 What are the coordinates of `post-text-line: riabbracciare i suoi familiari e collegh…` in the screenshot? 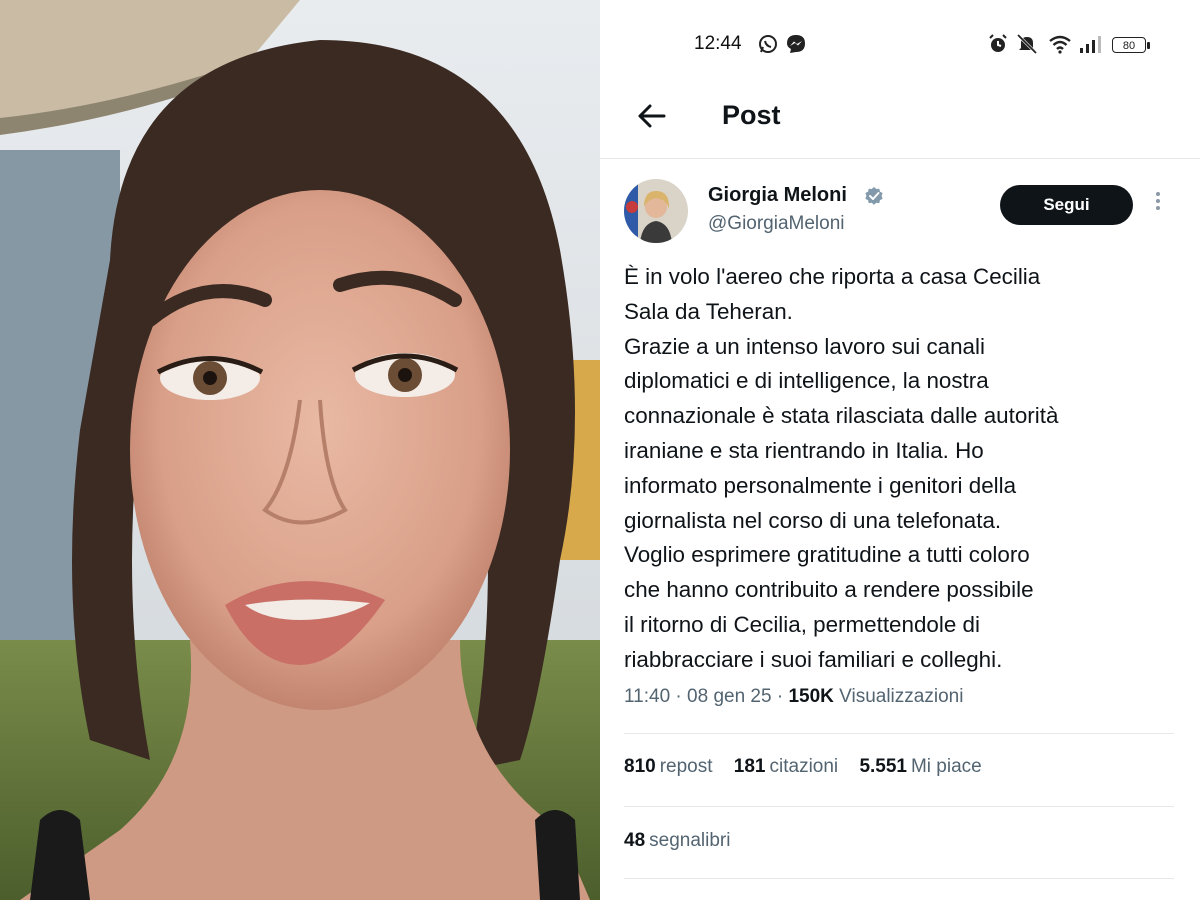 It's located at (813, 659).